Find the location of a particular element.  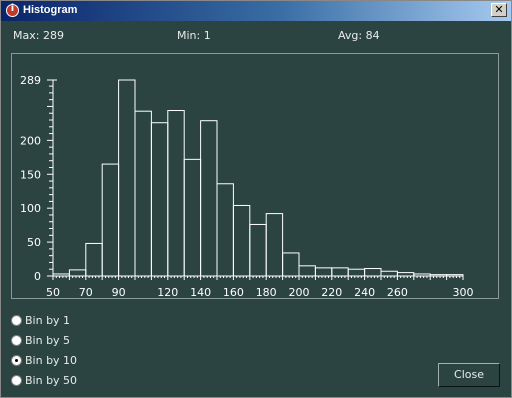

bin-option-radio: Bin by 5 is located at coordinates (81, 341).